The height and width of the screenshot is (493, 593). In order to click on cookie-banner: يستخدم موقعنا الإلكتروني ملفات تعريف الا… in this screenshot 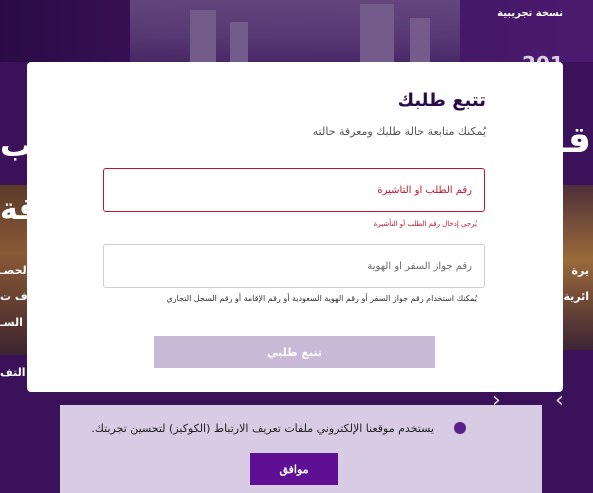, I will do `click(301, 449)`.